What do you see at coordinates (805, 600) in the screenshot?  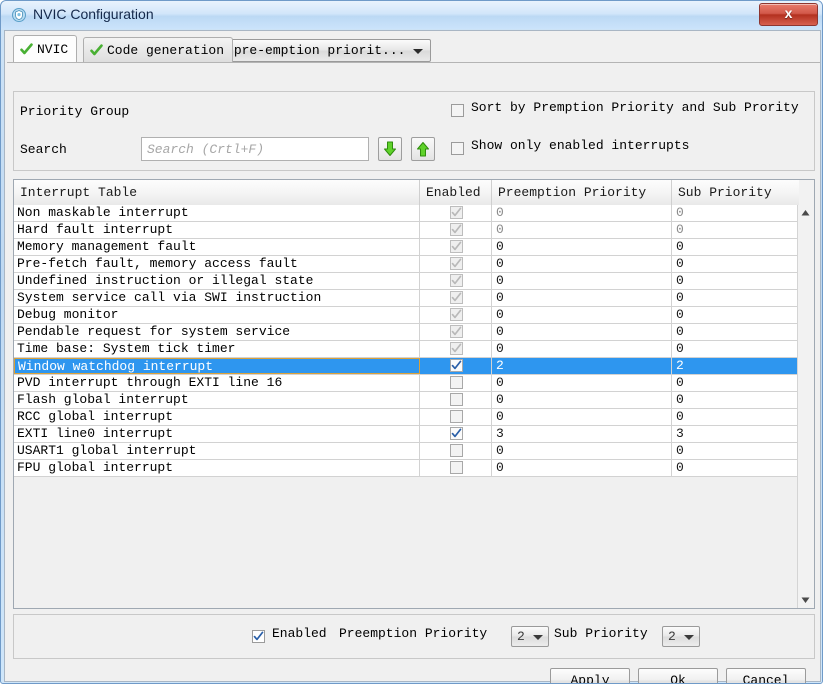 I see `scroll-down-arrow-icon` at bounding box center [805, 600].